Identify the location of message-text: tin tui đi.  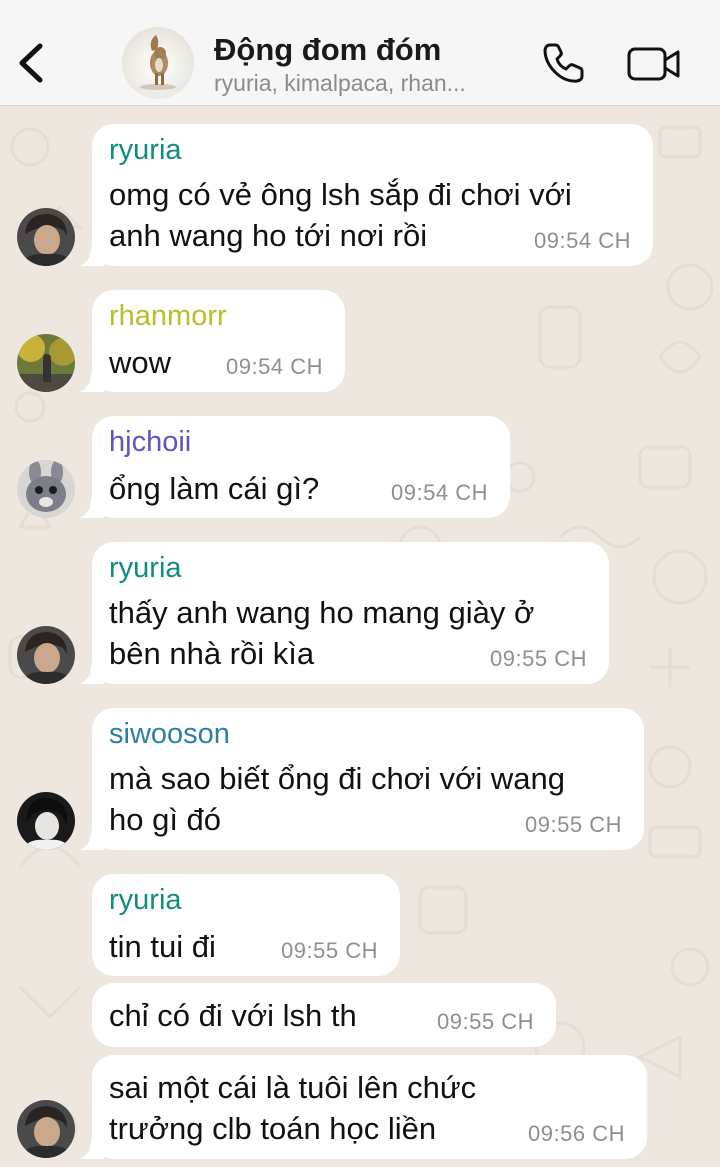
(162, 946).